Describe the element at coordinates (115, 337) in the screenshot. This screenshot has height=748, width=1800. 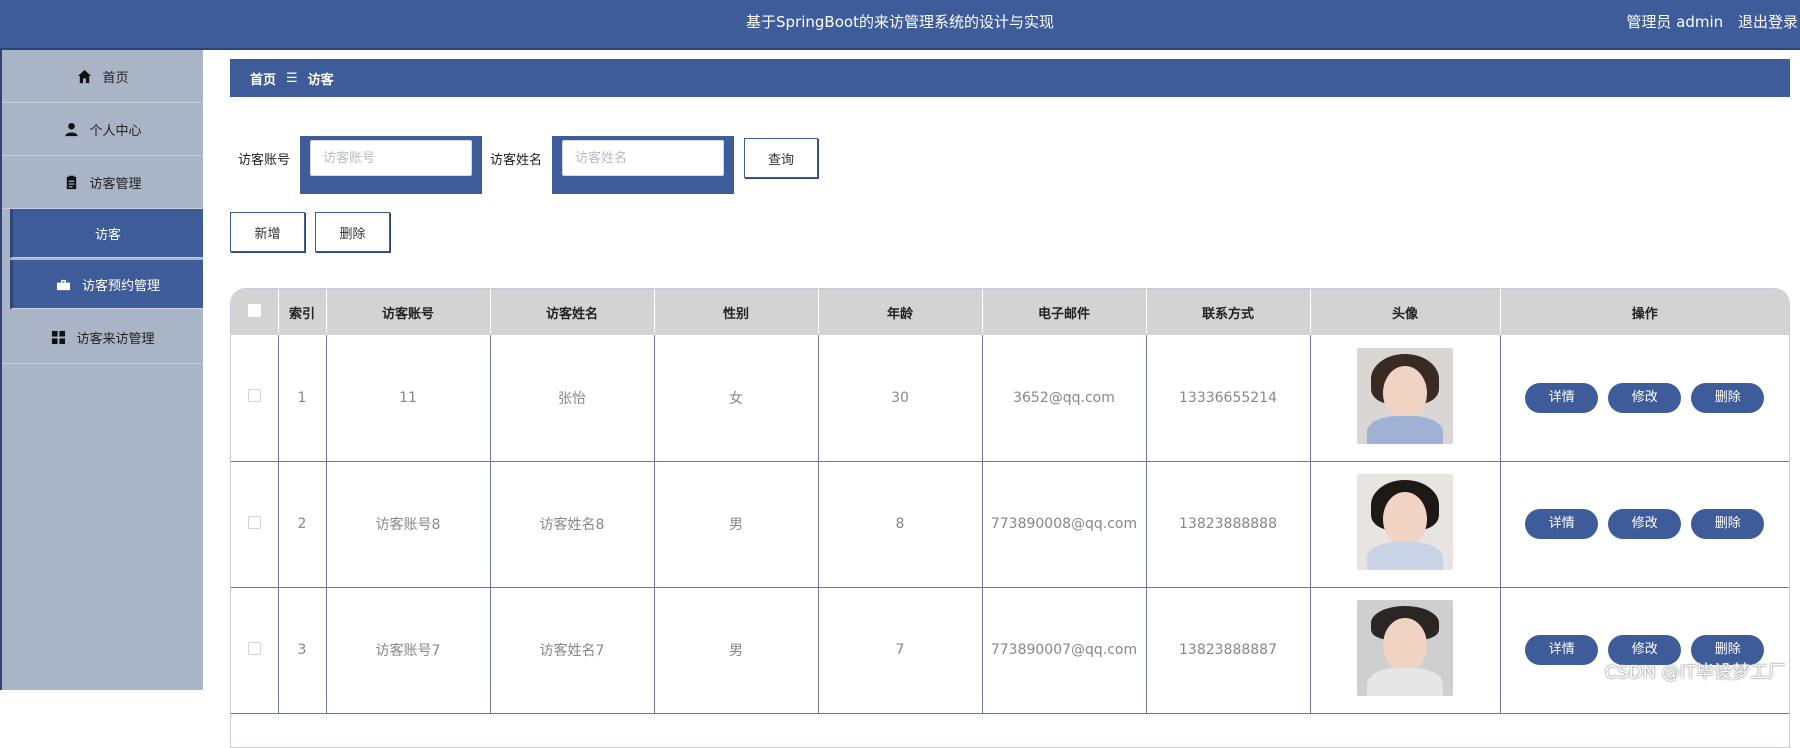
I see `sidebar-item-label: 访客来访管理` at that location.